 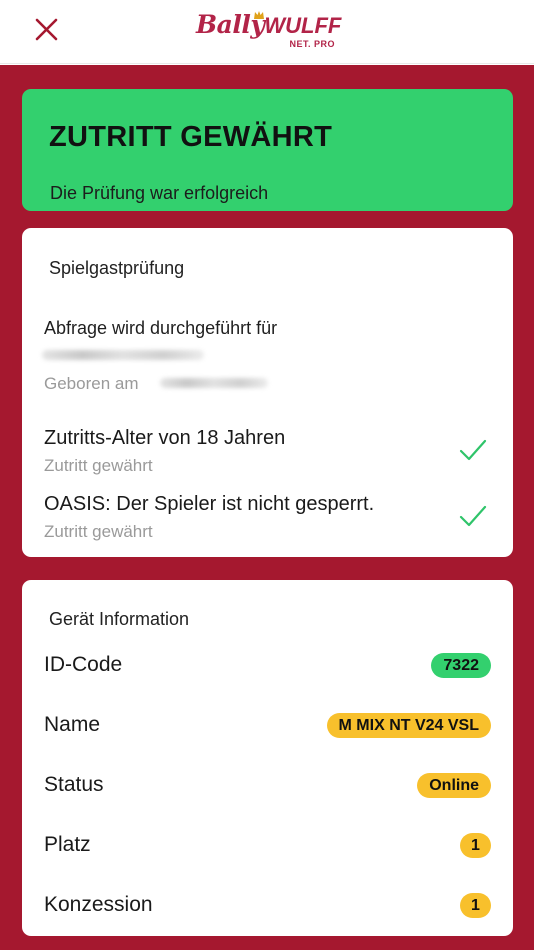 What do you see at coordinates (47, 29) in the screenshot?
I see `close-icon` at bounding box center [47, 29].